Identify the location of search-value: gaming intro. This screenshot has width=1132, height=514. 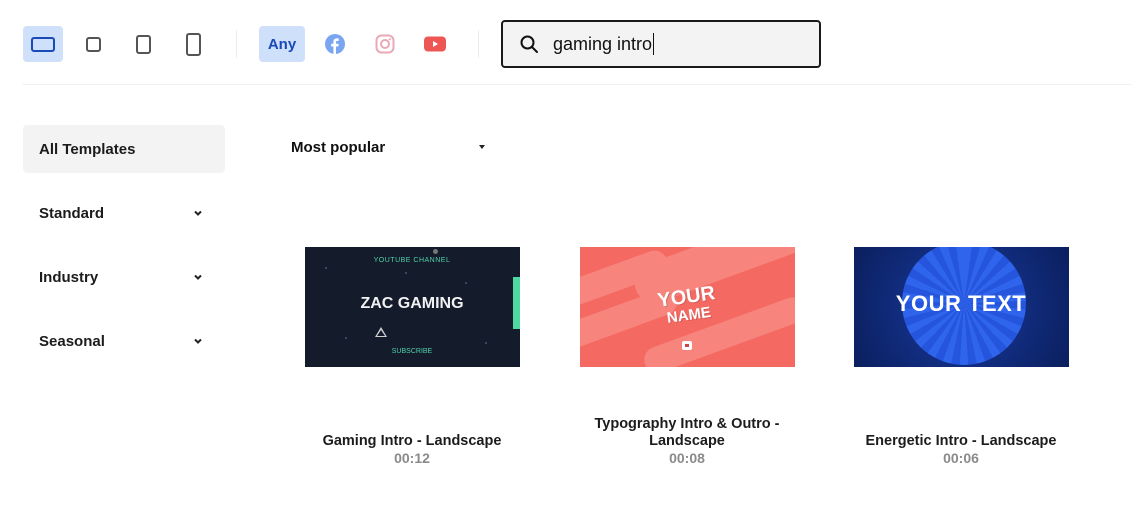
(603, 43).